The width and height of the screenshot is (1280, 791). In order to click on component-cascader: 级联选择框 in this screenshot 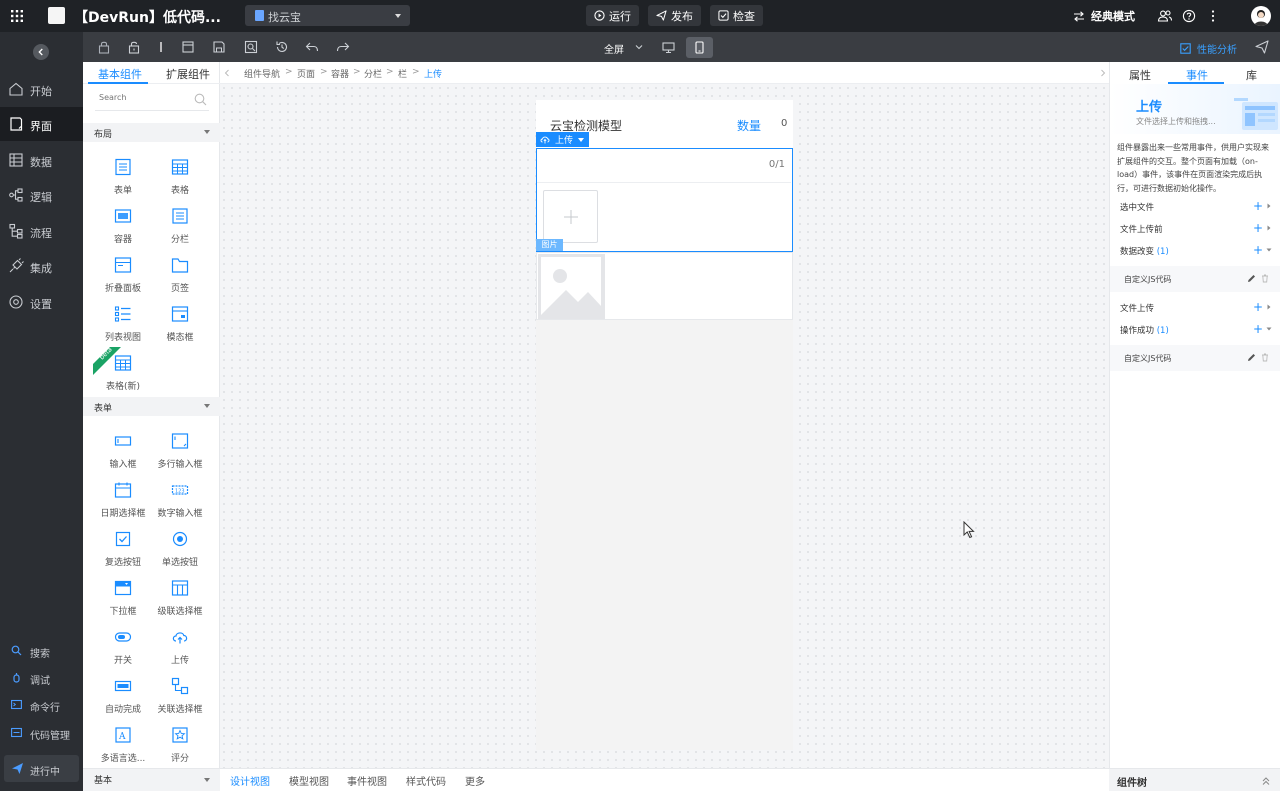, I will do `click(180, 601)`.